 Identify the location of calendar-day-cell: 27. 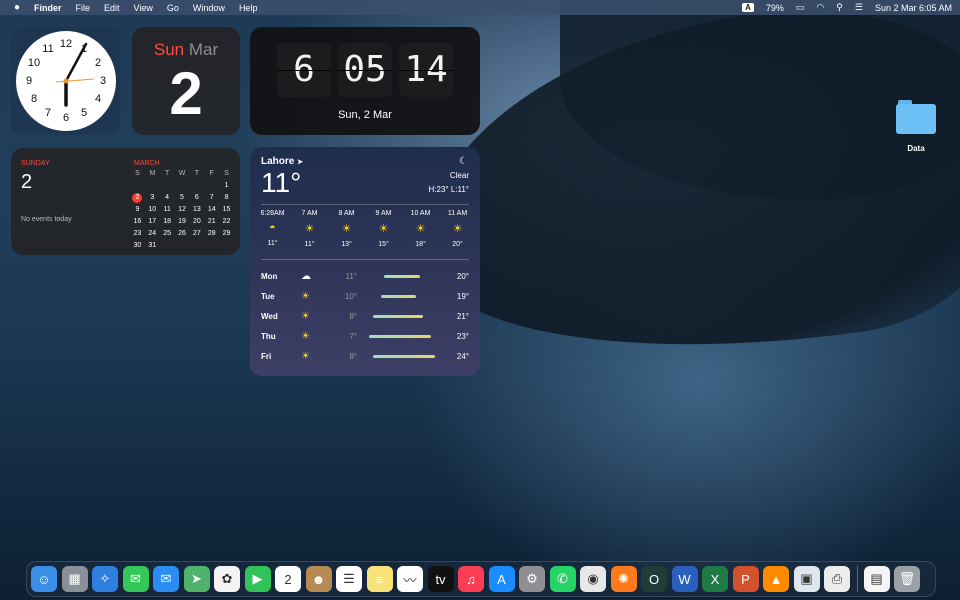
(196, 234).